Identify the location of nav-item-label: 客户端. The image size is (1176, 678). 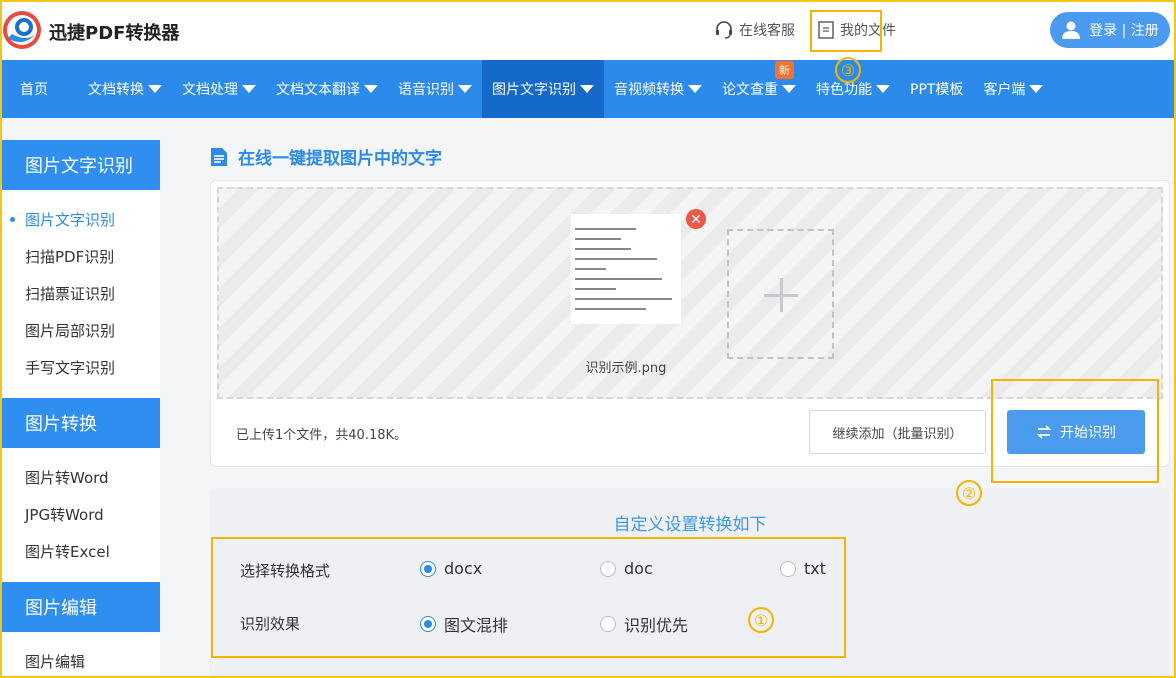
(1004, 90).